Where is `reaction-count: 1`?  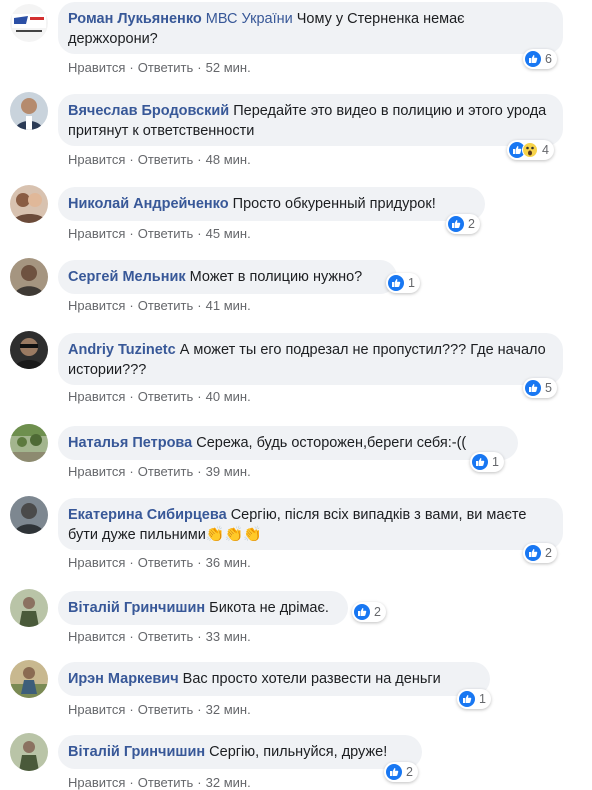
reaction-count: 1 is located at coordinates (411, 283).